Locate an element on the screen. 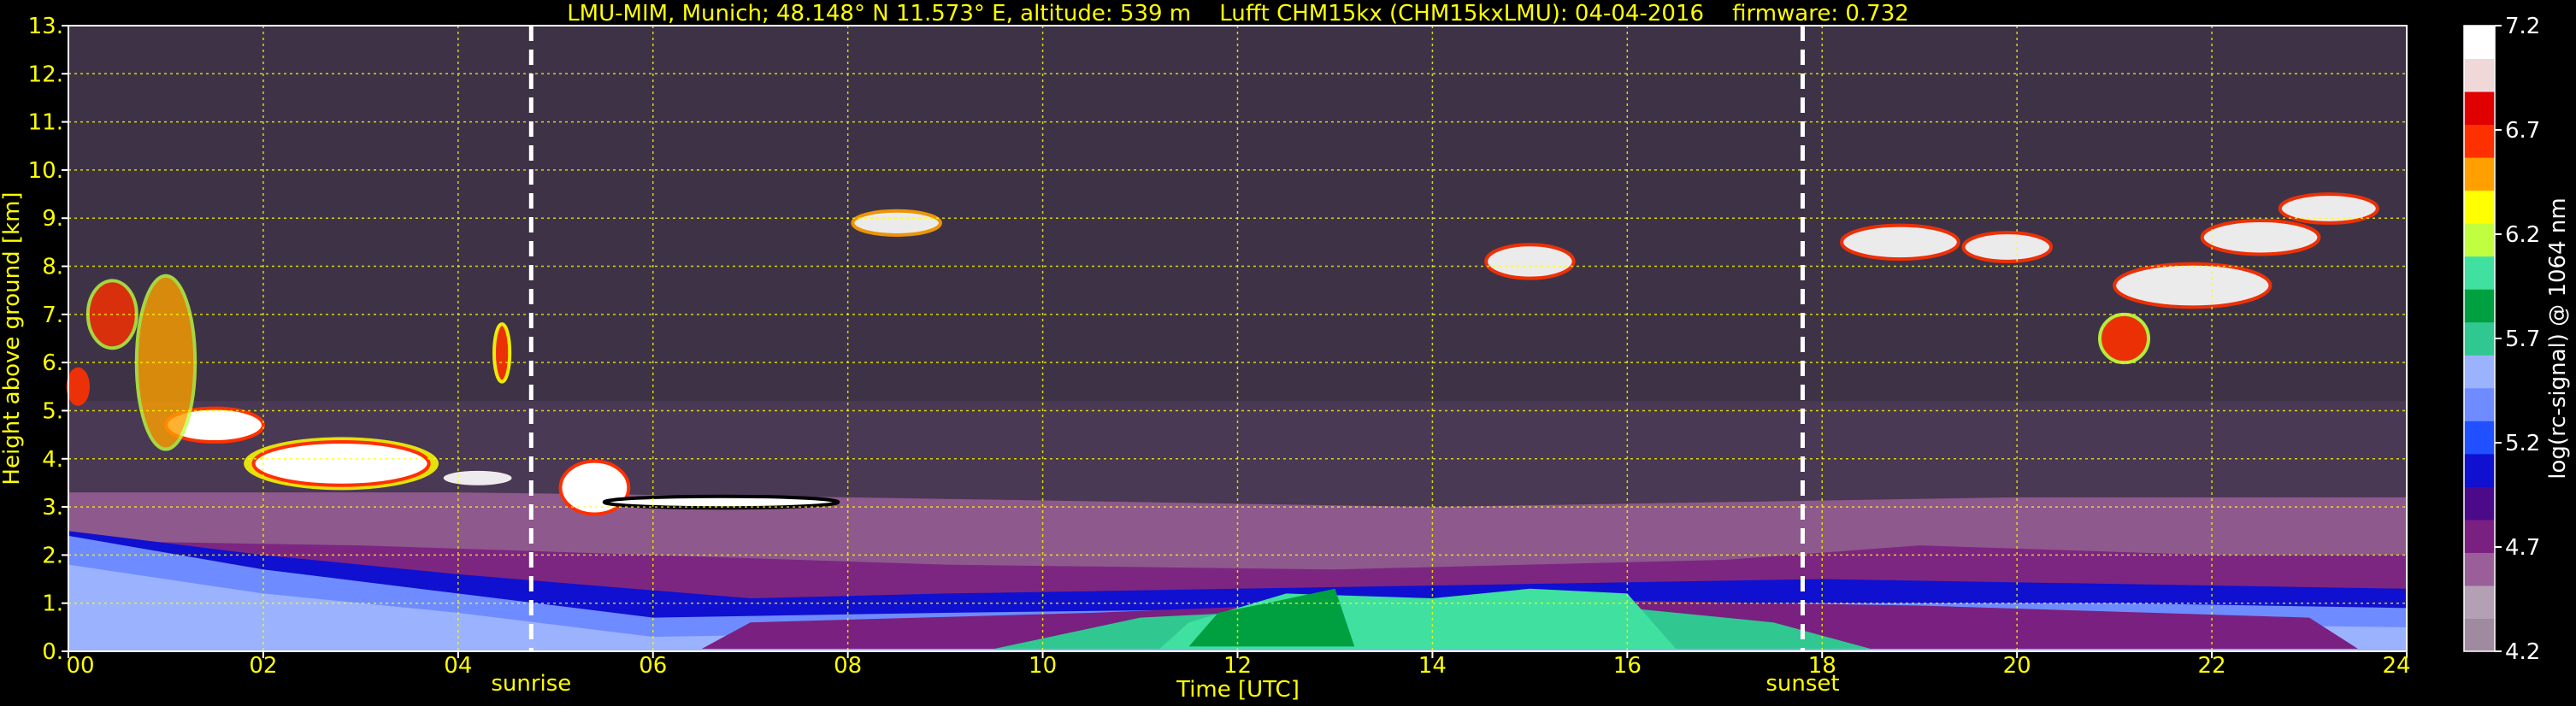 Image resolution: width=2576 pixels, height=706 pixels. colorbar-tick-label: 4.2 is located at coordinates (2522, 652).